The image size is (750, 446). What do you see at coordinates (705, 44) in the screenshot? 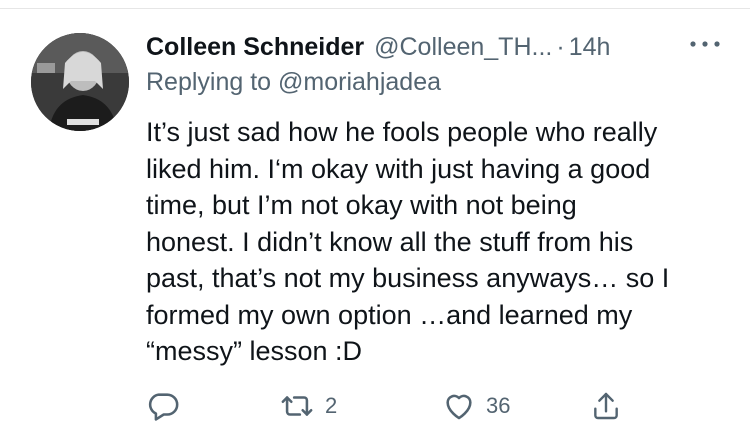
I see `more-horizontal-icon` at bounding box center [705, 44].